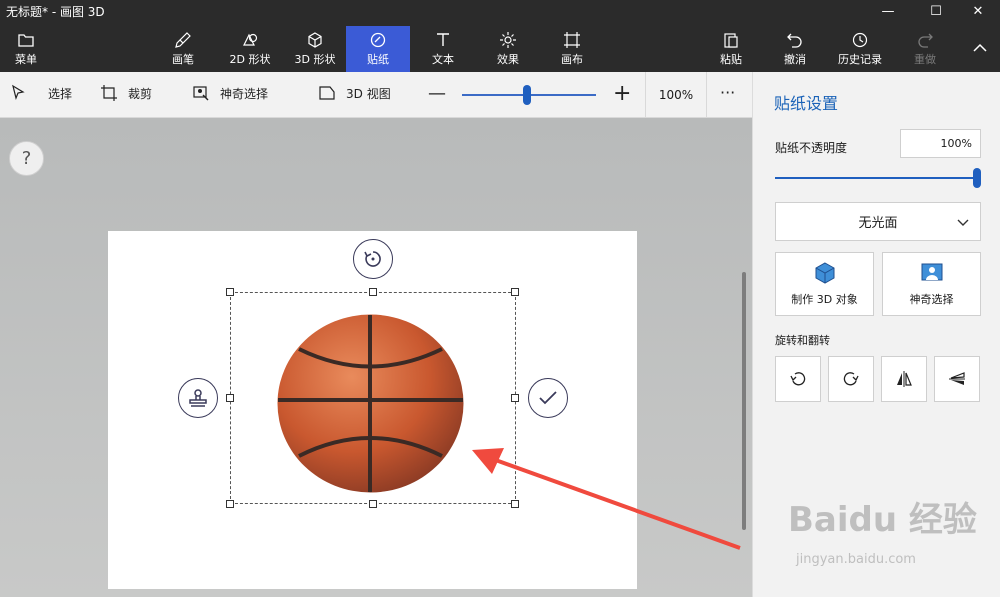  I want to click on brush-icon, so click(183, 40).